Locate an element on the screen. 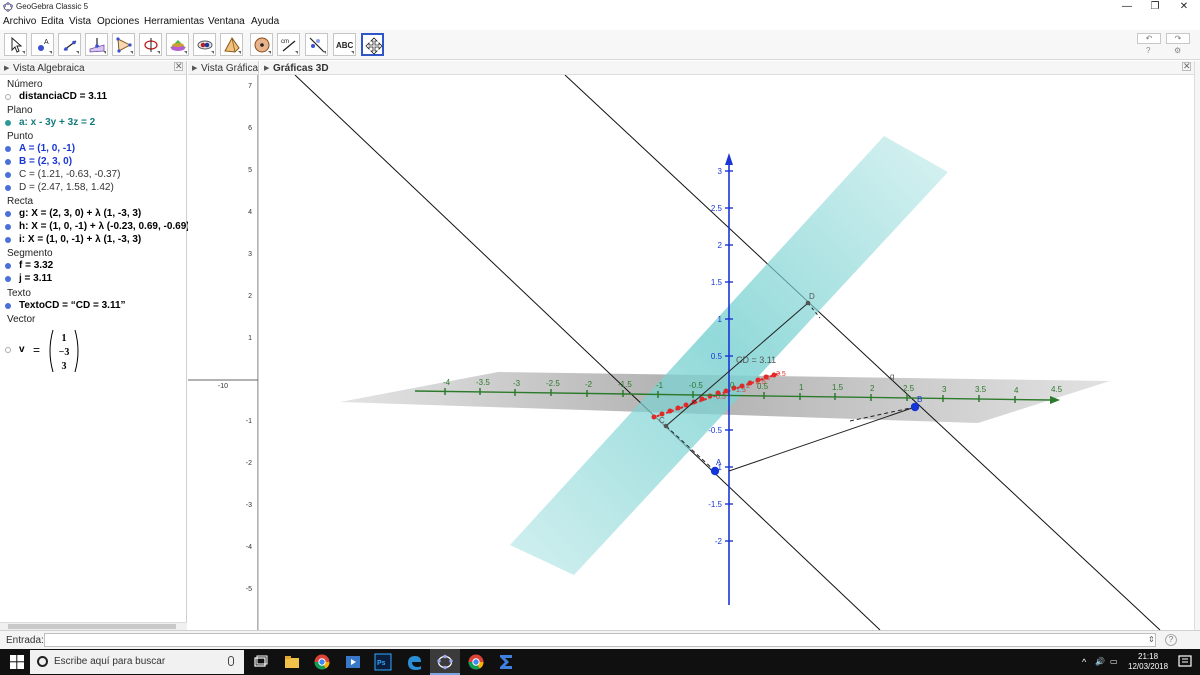 This screenshot has height=675, width=1200. z-tick-label: 0.5 is located at coordinates (717, 356).